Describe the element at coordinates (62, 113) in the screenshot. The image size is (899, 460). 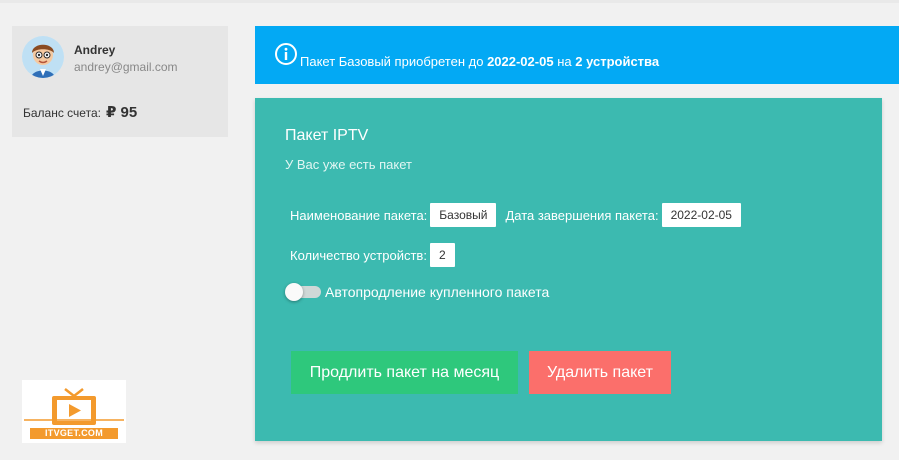
I see `balance-label: Баланс счета:` at that location.